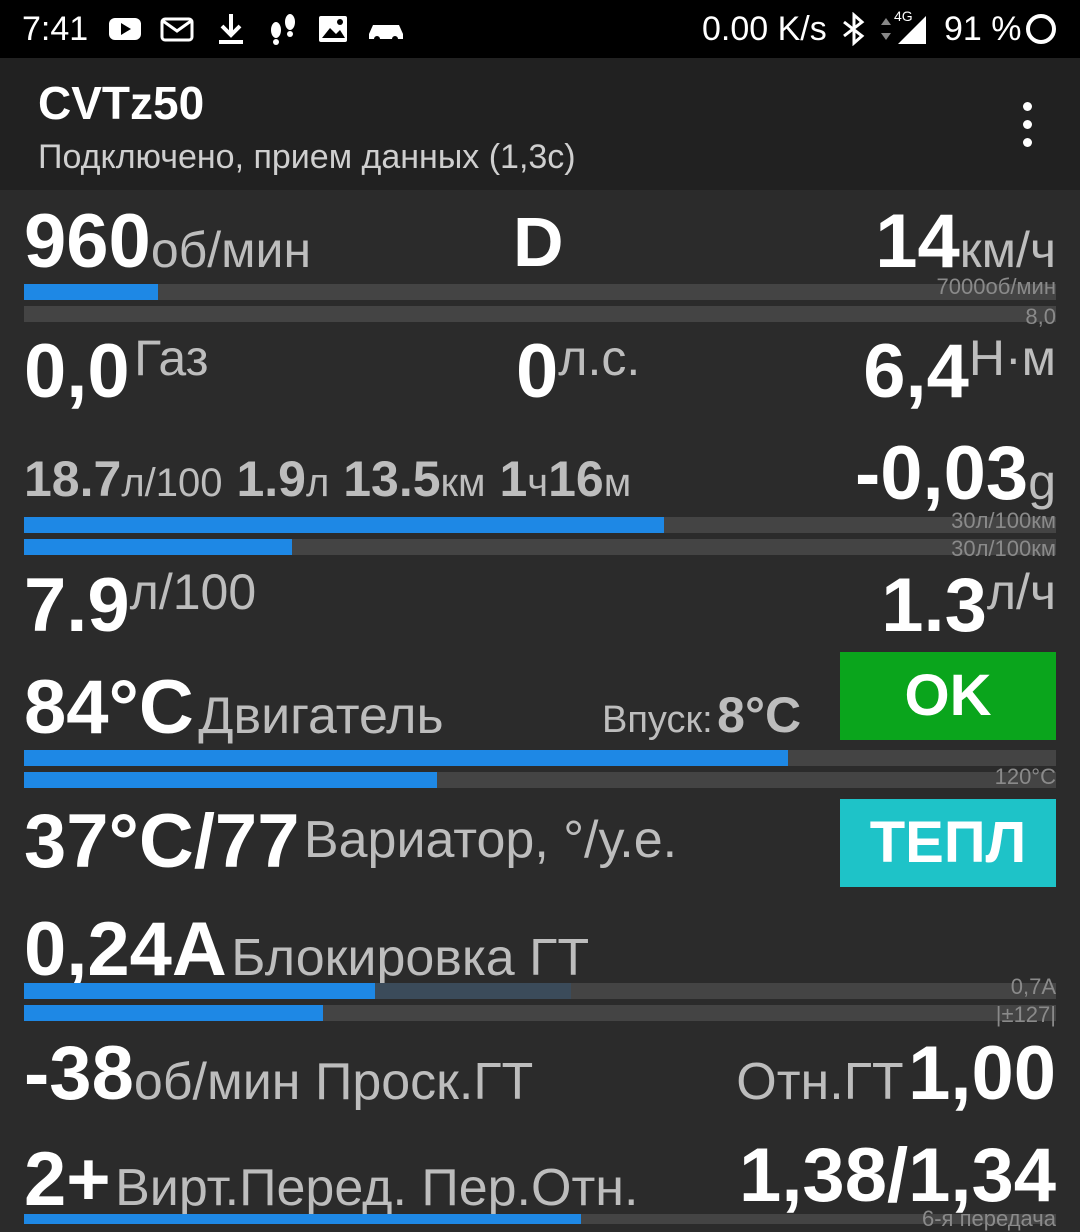  I want to click on engine-status-badge: OK, so click(948, 696).